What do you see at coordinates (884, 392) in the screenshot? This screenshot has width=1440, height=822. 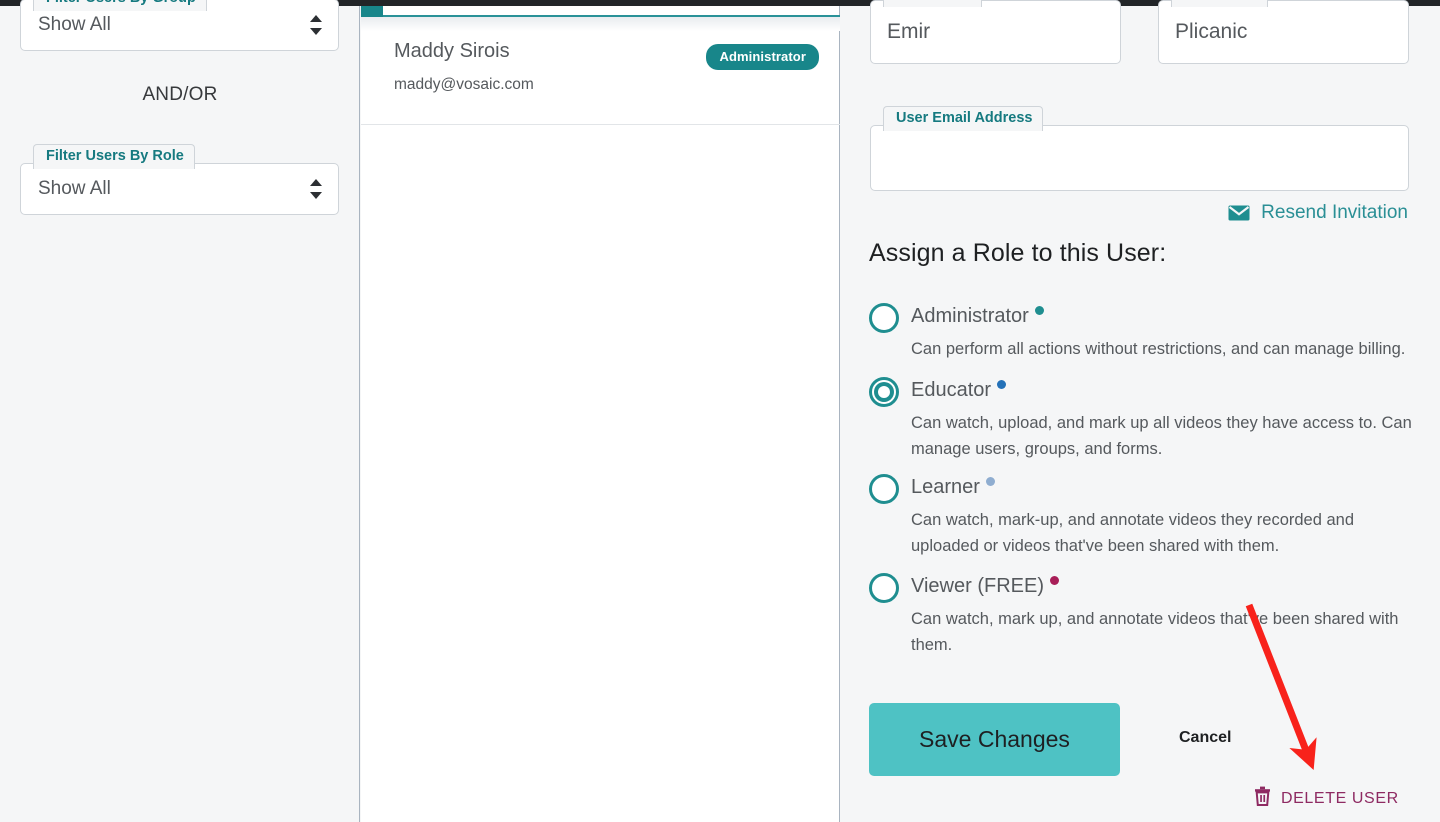 I see `radio-educator` at bounding box center [884, 392].